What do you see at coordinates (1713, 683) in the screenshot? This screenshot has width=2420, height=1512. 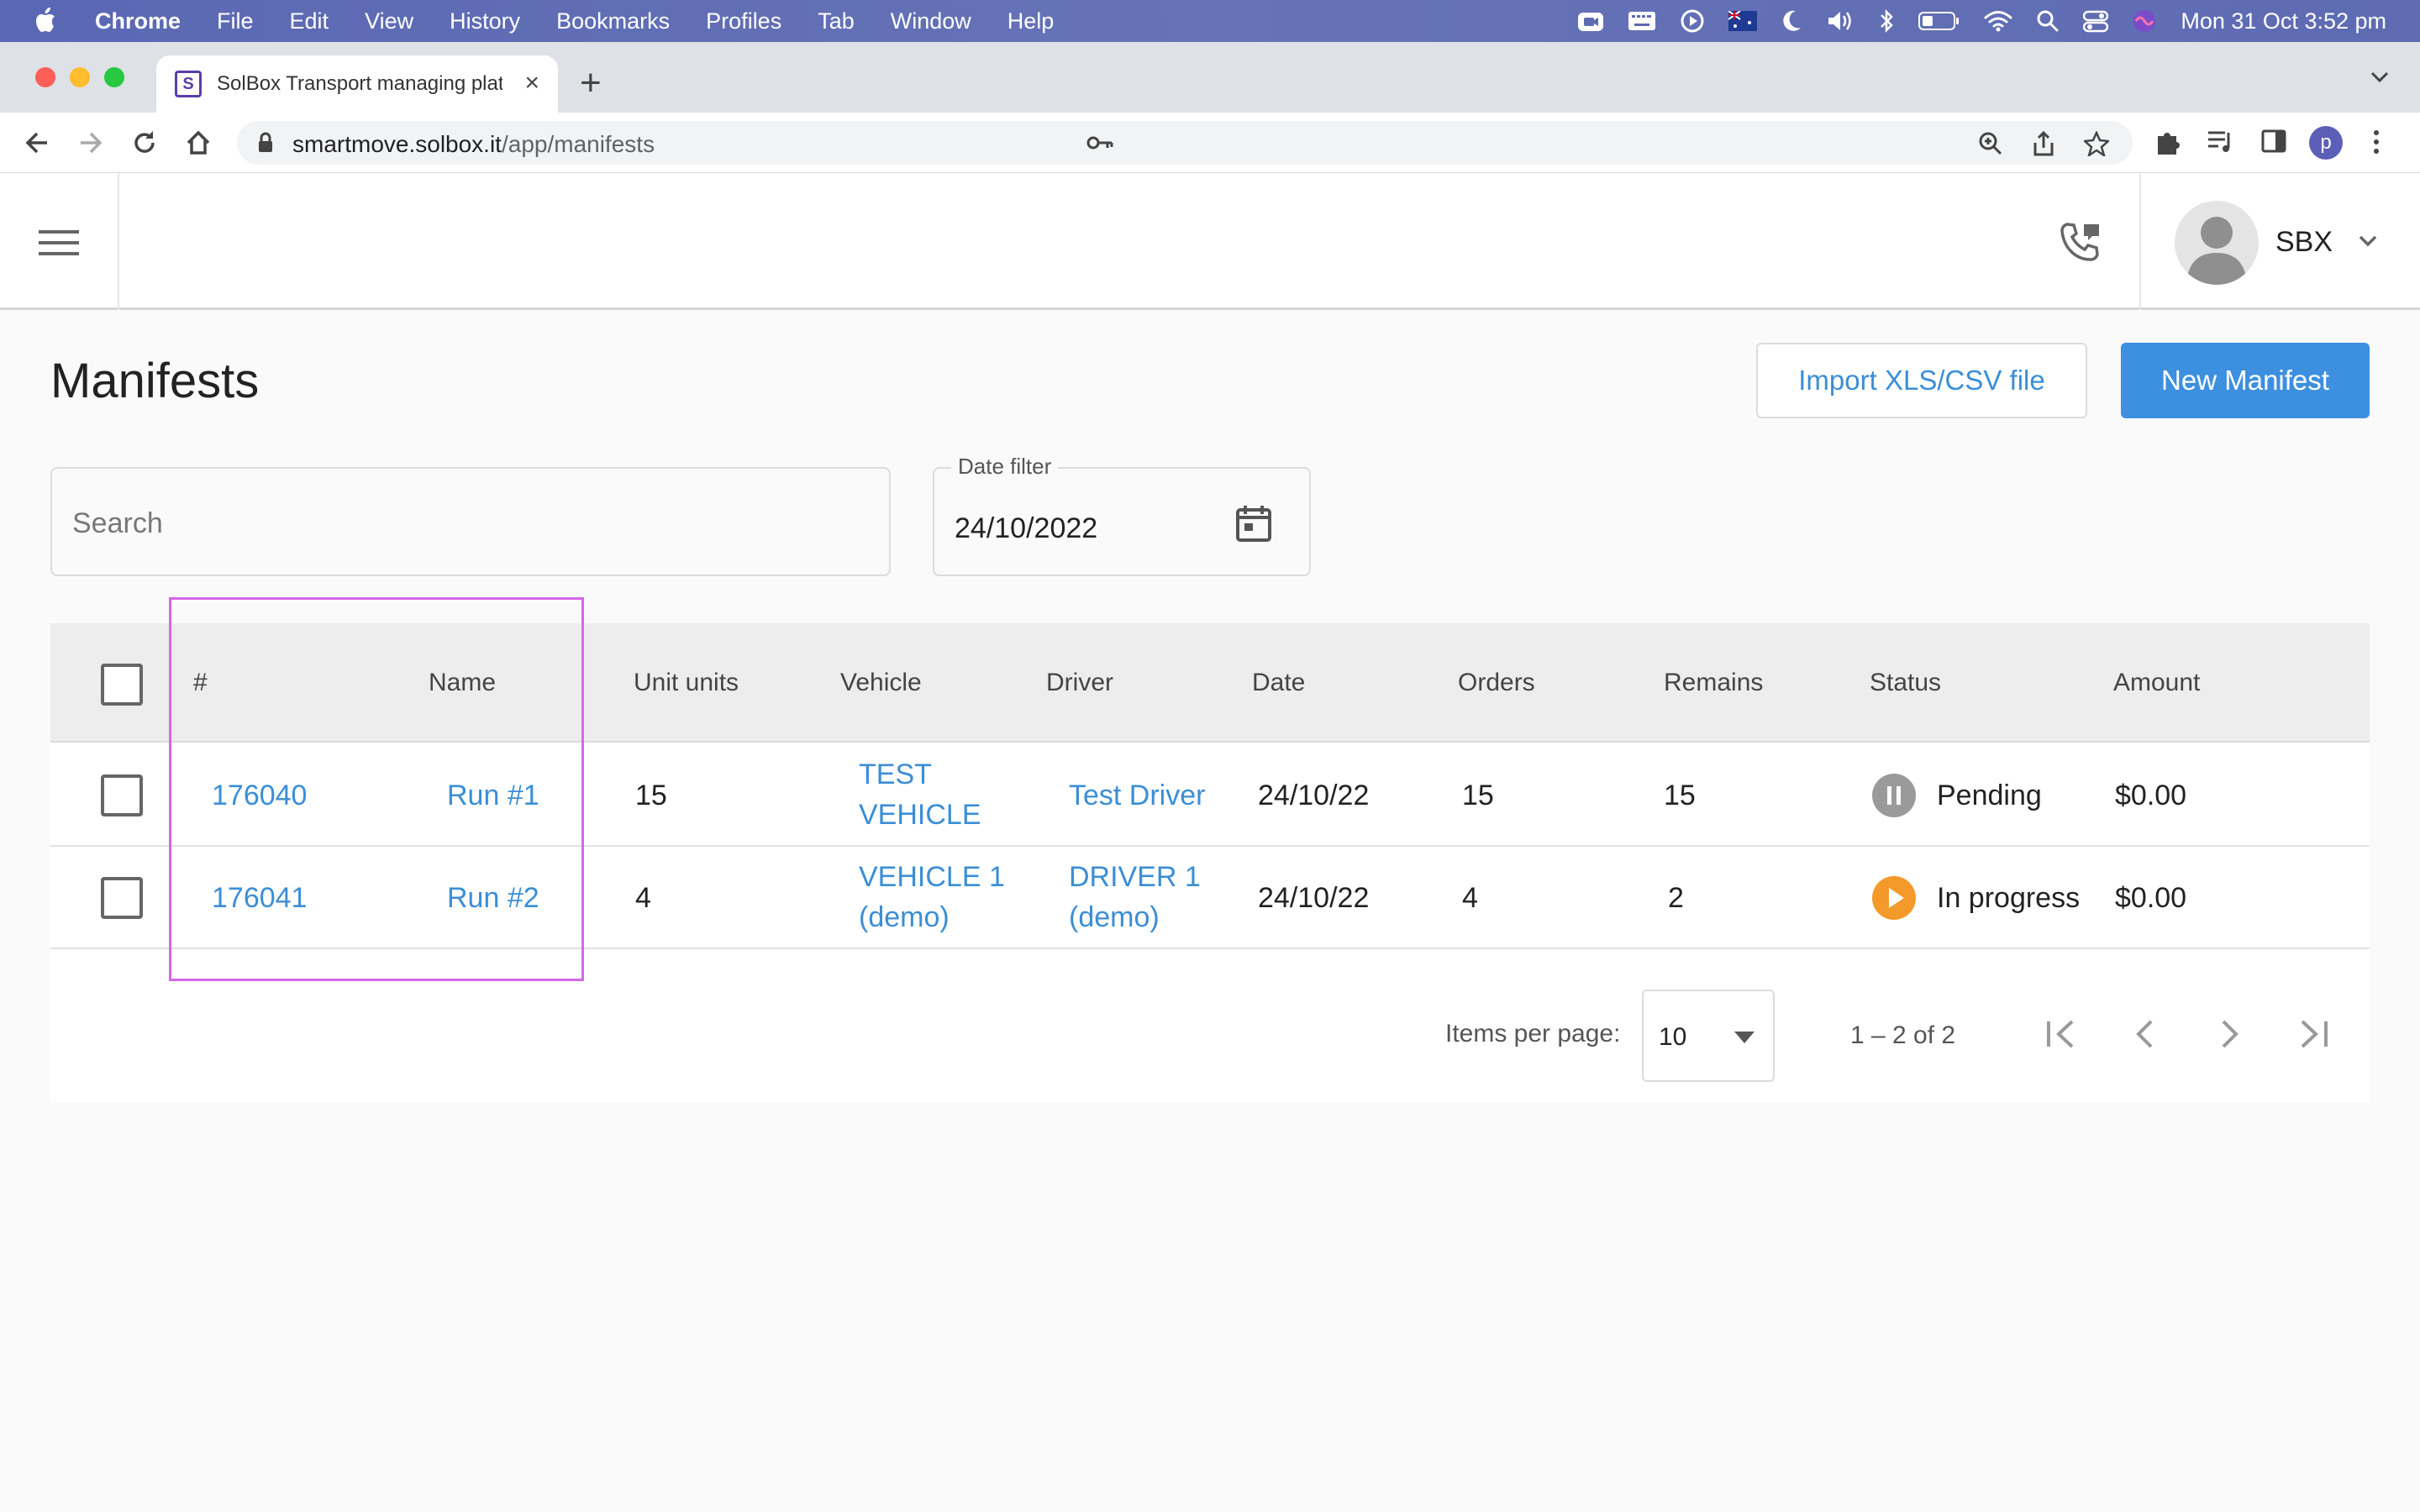 I see `column-header-remains: Remains` at bounding box center [1713, 683].